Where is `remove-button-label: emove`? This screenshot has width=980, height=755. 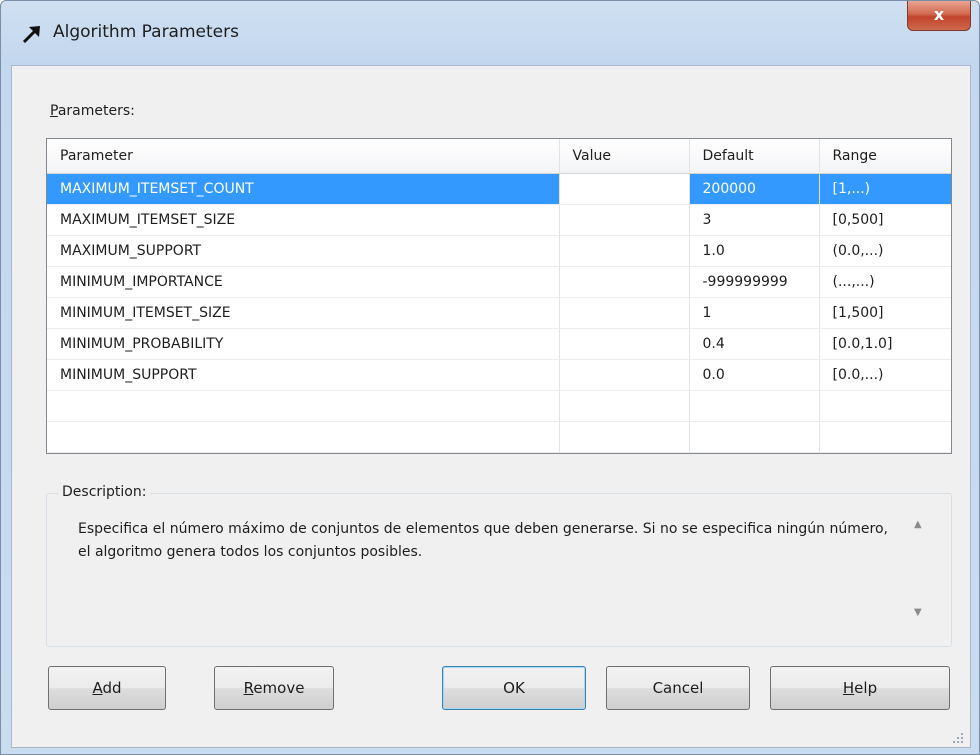
remove-button-label: emove is located at coordinates (279, 688).